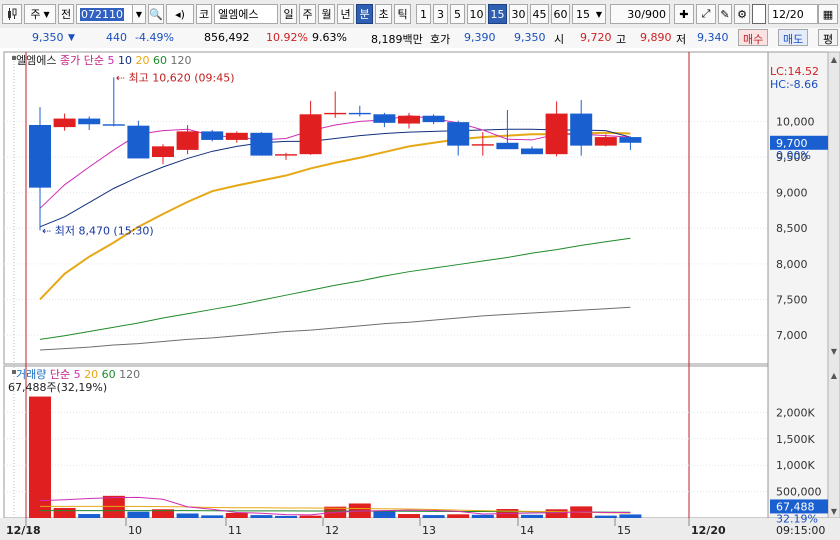 The height and width of the screenshot is (540, 840). I want to click on volume-value-label: 67,488주(32,19%), so click(57, 387).